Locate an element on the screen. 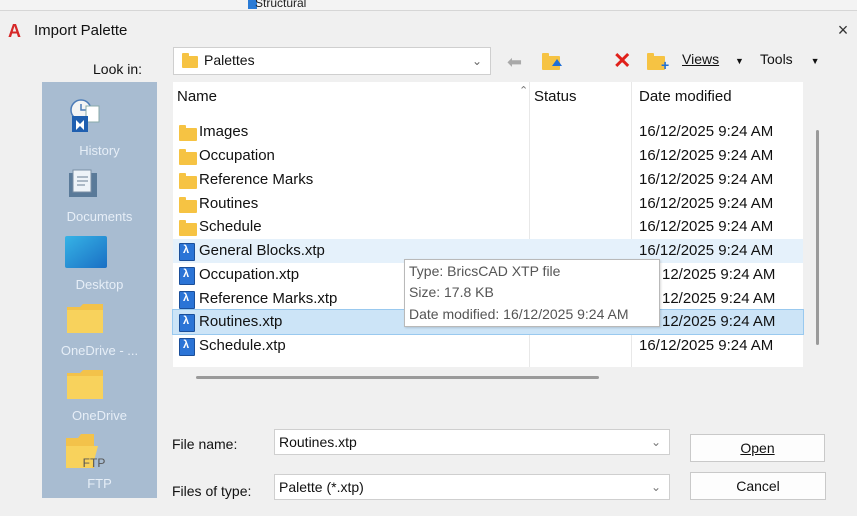  back-arrow-icon: ⬅ is located at coordinates (514, 62).